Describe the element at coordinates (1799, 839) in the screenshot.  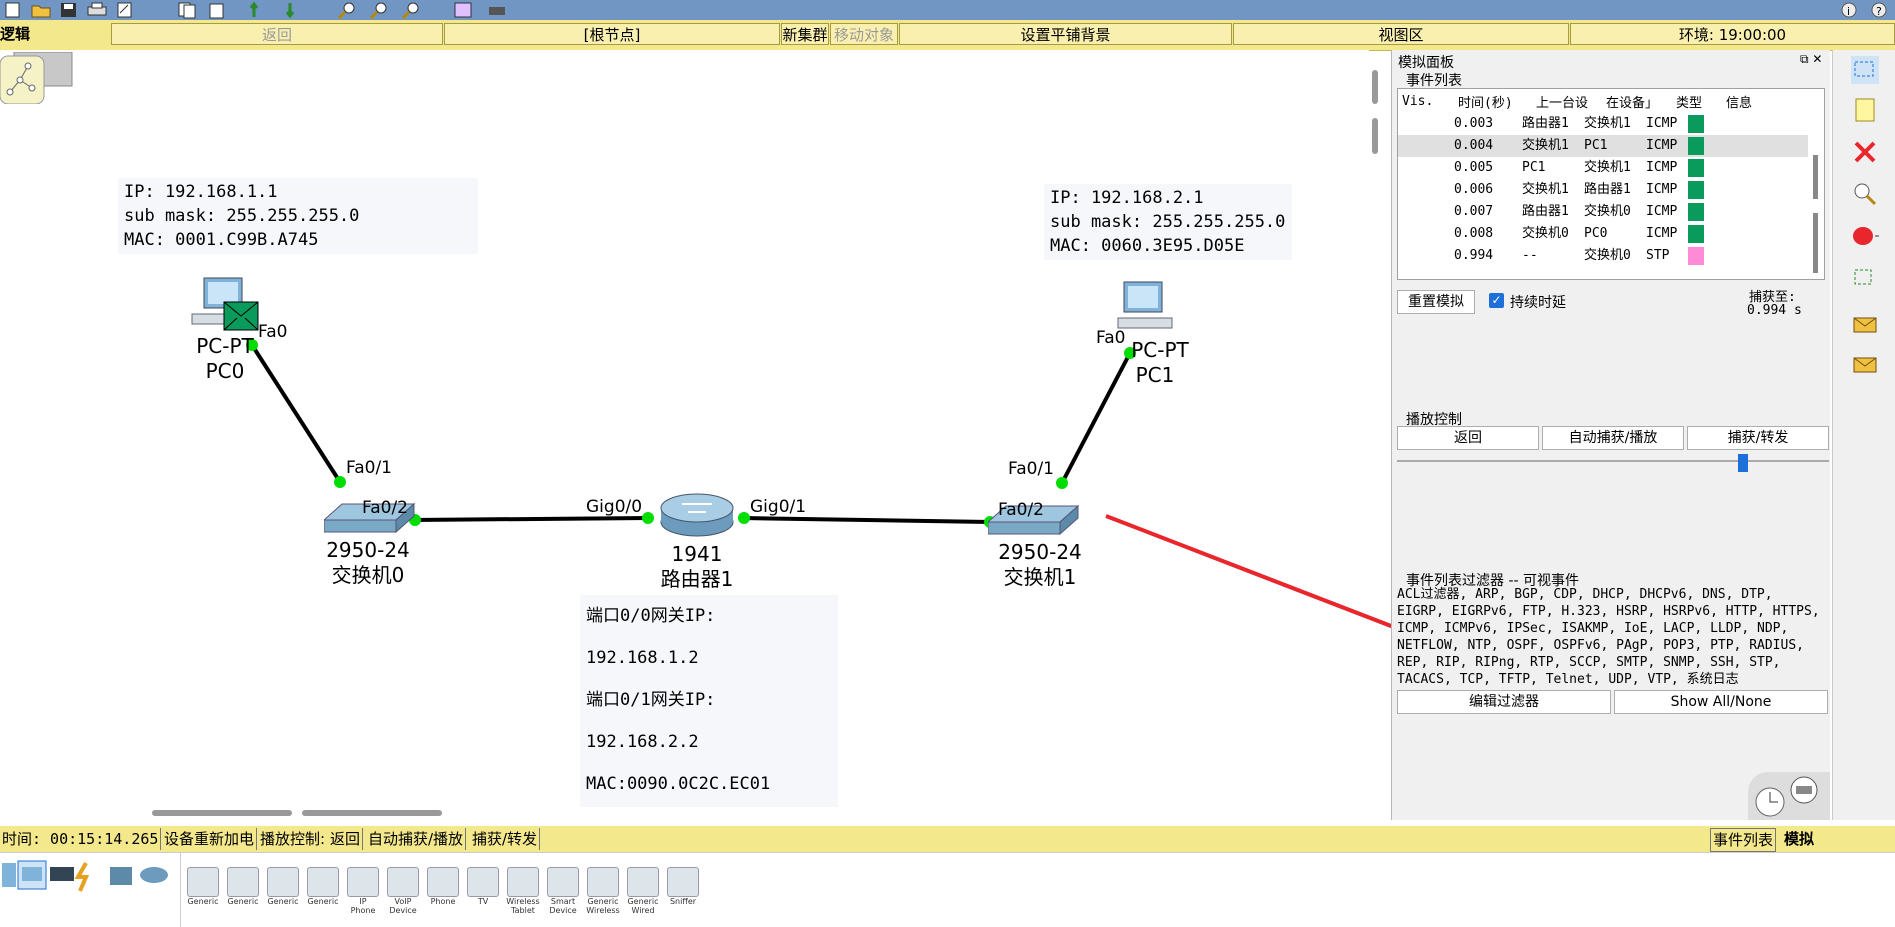
I see `simulation-mode-tab: 模拟` at that location.